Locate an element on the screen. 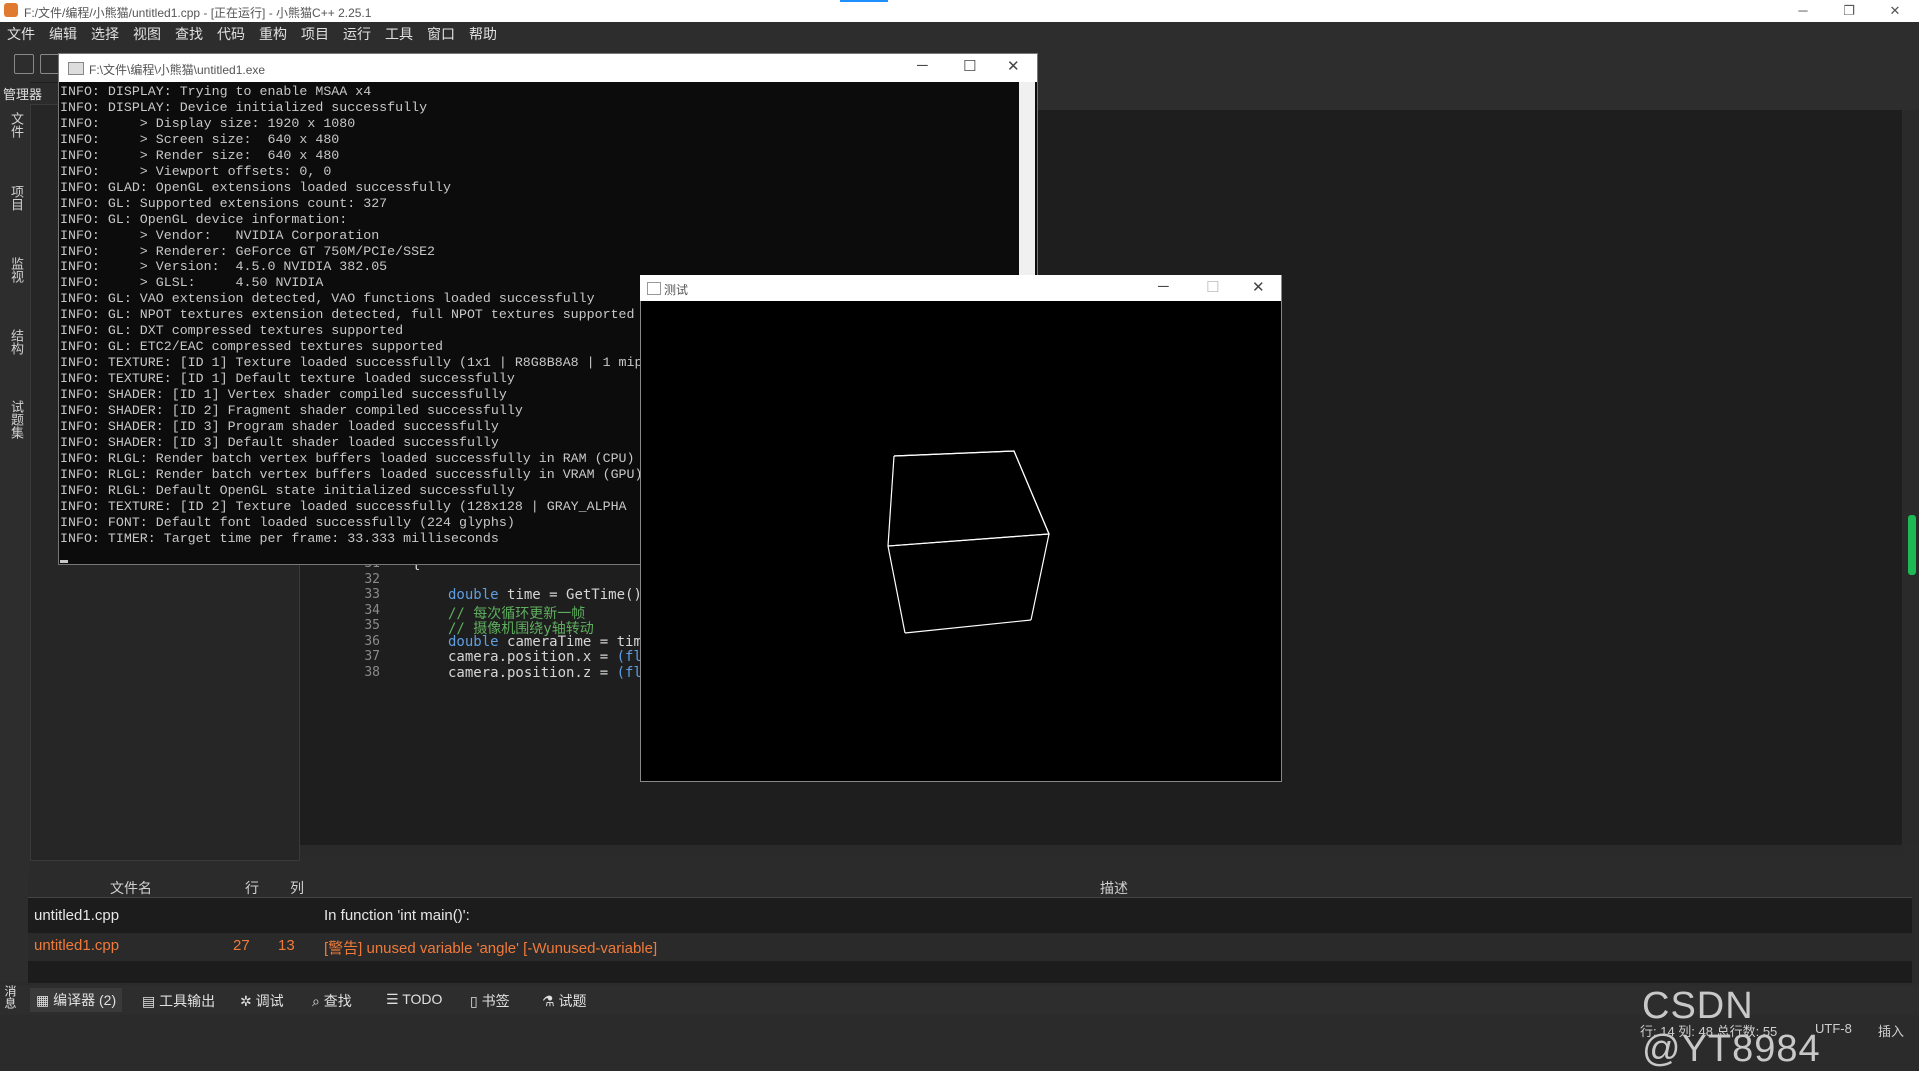 The height and width of the screenshot is (1071, 1919). menu-bar: 文件 编辑 选择 视图 查找 代码 重构 项目 运行 工具 窗口 帮助 is located at coordinates (959, 34).